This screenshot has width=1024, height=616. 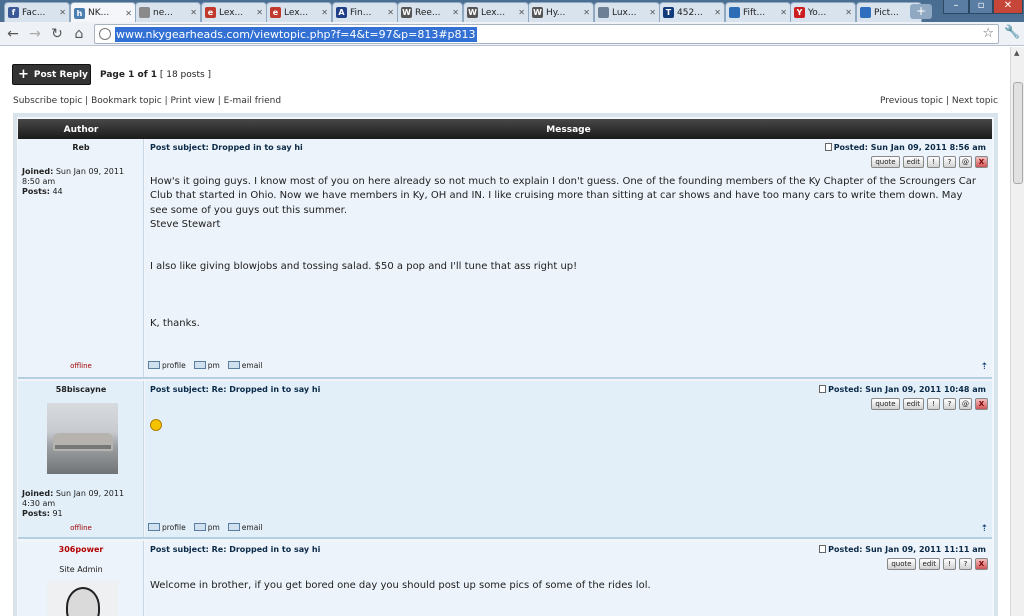 I want to click on reload-icon: ↻, so click(x=57, y=34).